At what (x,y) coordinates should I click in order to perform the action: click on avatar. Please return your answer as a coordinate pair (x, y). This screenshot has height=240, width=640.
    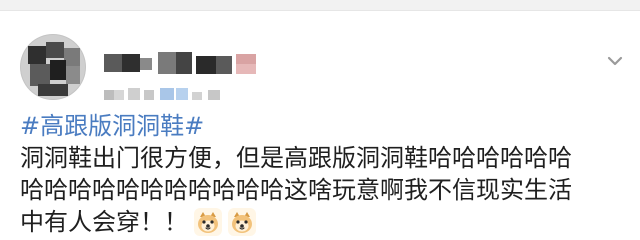
    Looking at the image, I should click on (53, 67).